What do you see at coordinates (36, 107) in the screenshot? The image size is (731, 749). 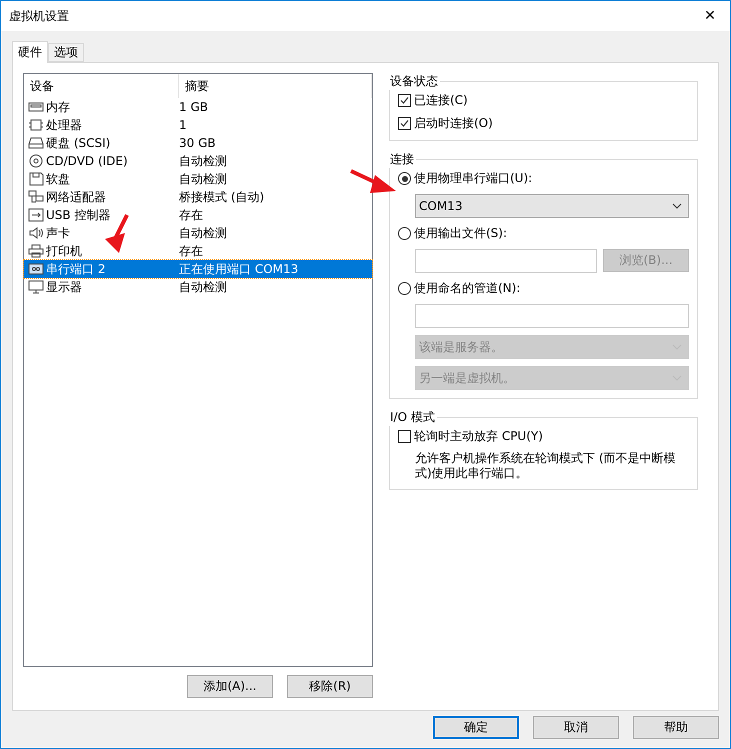 I see `memory-icon` at bounding box center [36, 107].